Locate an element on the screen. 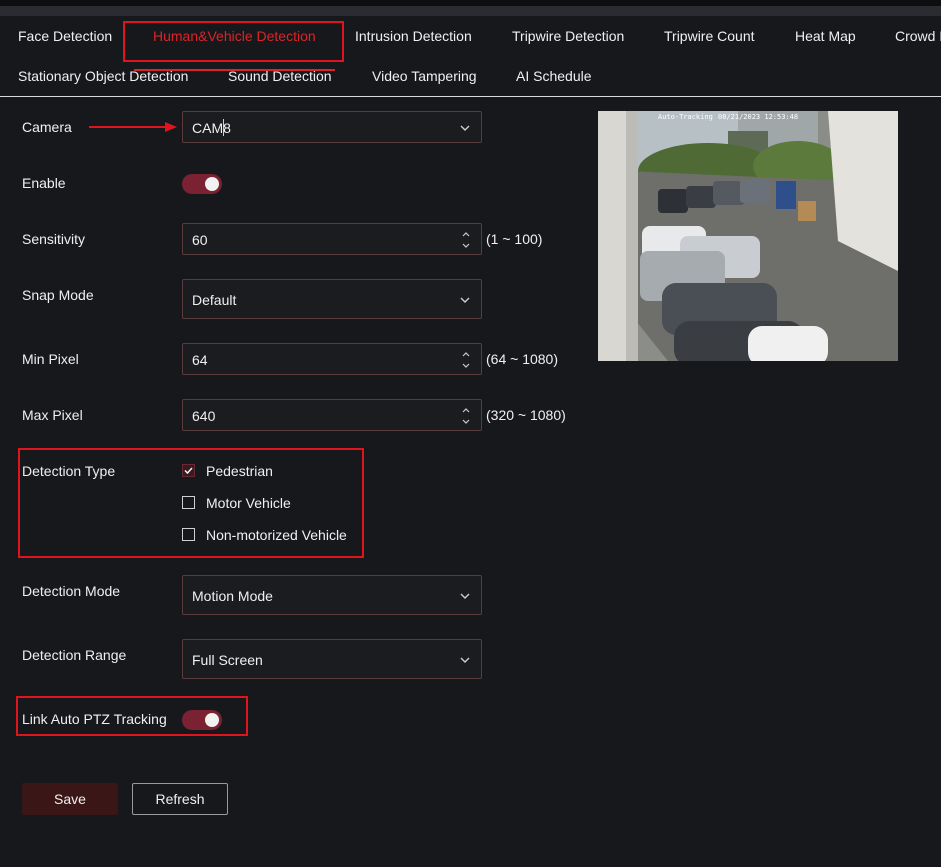 This screenshot has width=941, height=867. detection-mode-value: Motion Mode is located at coordinates (232, 596).